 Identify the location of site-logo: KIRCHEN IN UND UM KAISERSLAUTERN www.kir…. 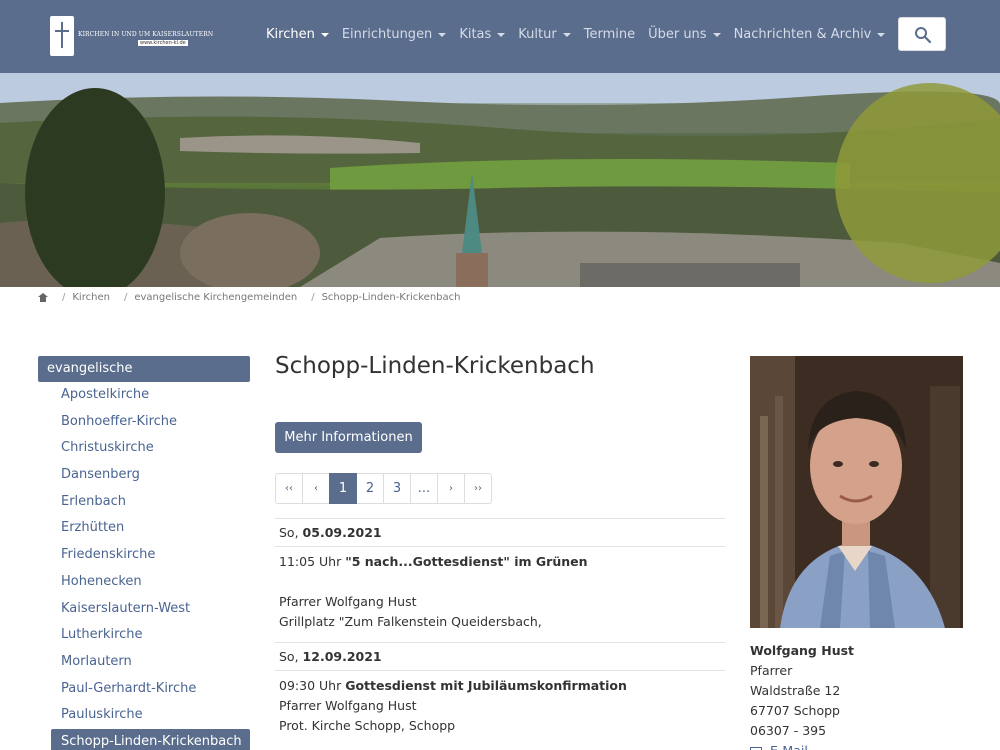
(131, 36).